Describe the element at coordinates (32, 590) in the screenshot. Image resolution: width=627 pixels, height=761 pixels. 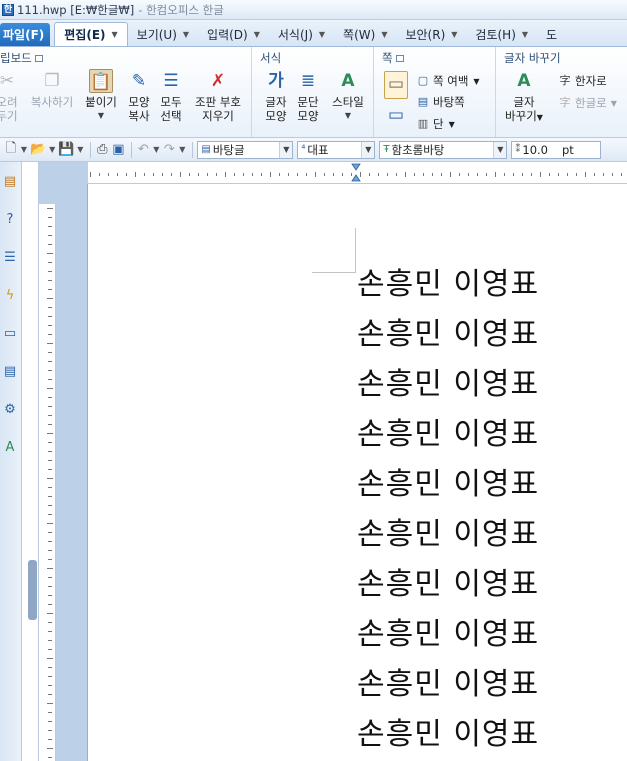
I see `panel-resize-handle` at that location.